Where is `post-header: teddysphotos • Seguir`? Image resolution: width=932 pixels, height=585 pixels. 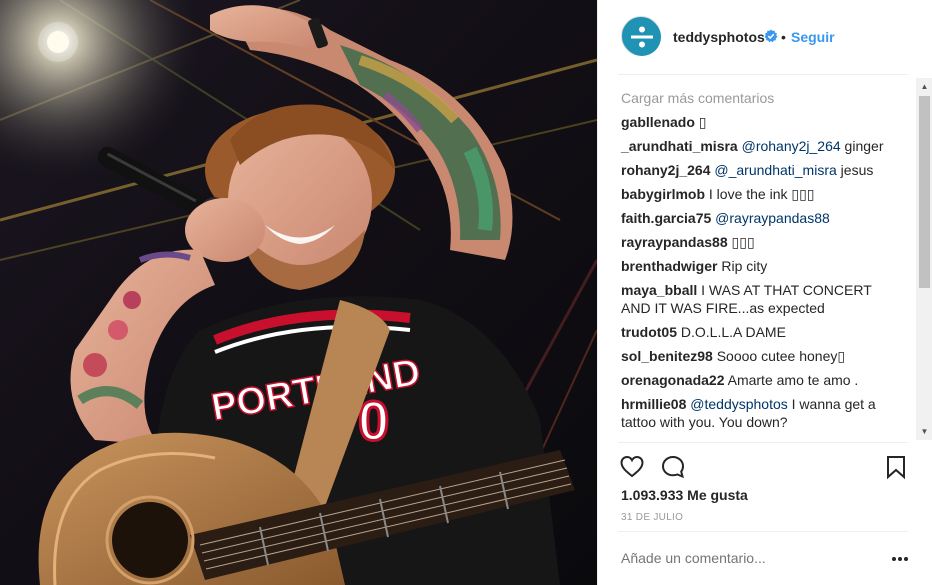
post-header: teddysphotos • Seguir is located at coordinates (765, 37).